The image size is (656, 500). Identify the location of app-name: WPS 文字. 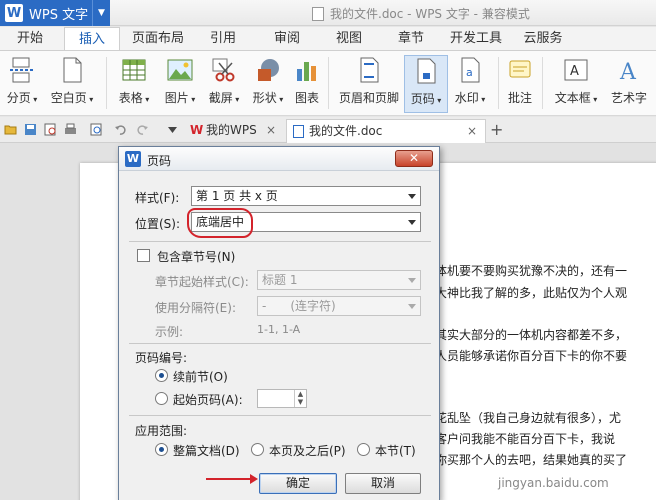
(59, 15).